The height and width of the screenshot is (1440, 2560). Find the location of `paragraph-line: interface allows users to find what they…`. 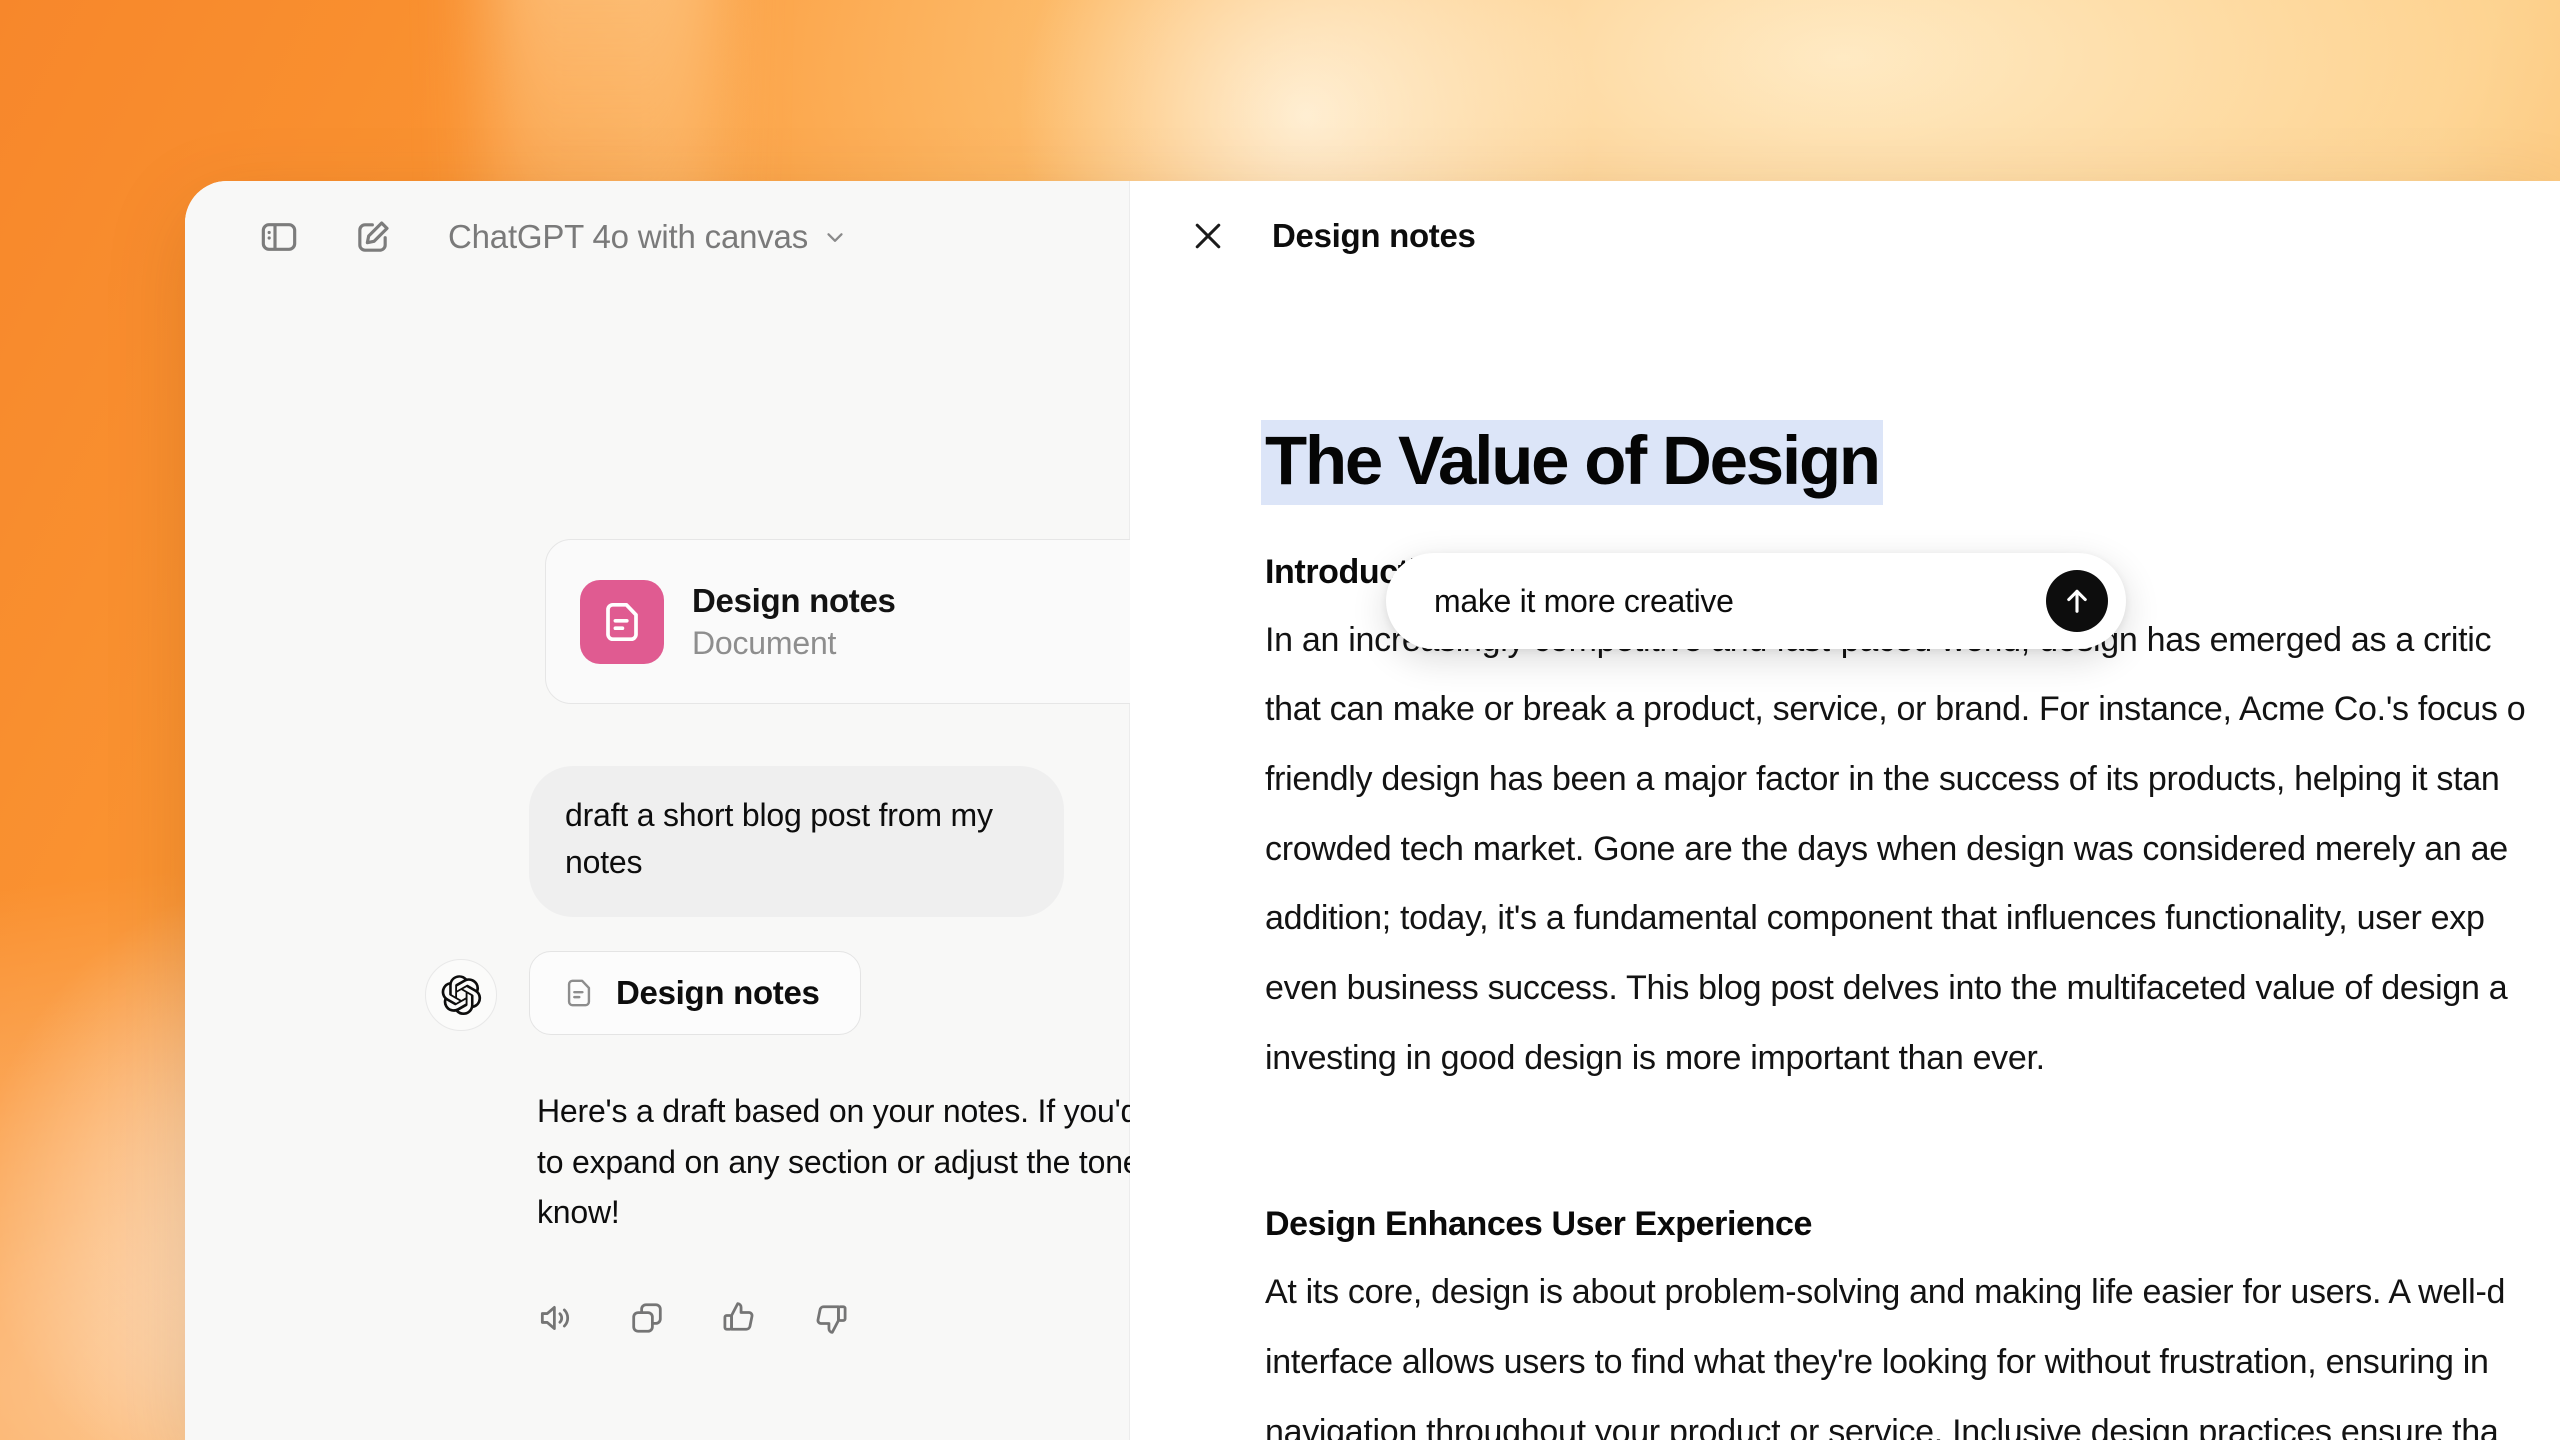

paragraph-line: interface allows users to find what they… is located at coordinates (1877, 1362).